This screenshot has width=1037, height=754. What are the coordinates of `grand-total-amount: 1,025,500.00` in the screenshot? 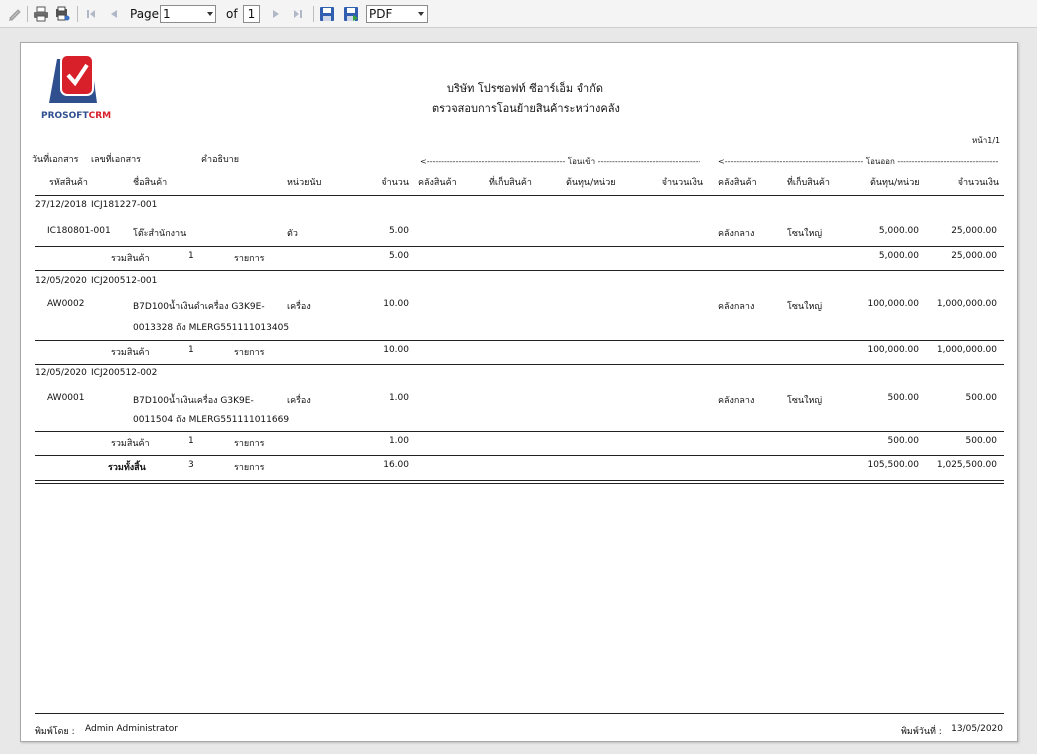 It's located at (966, 465).